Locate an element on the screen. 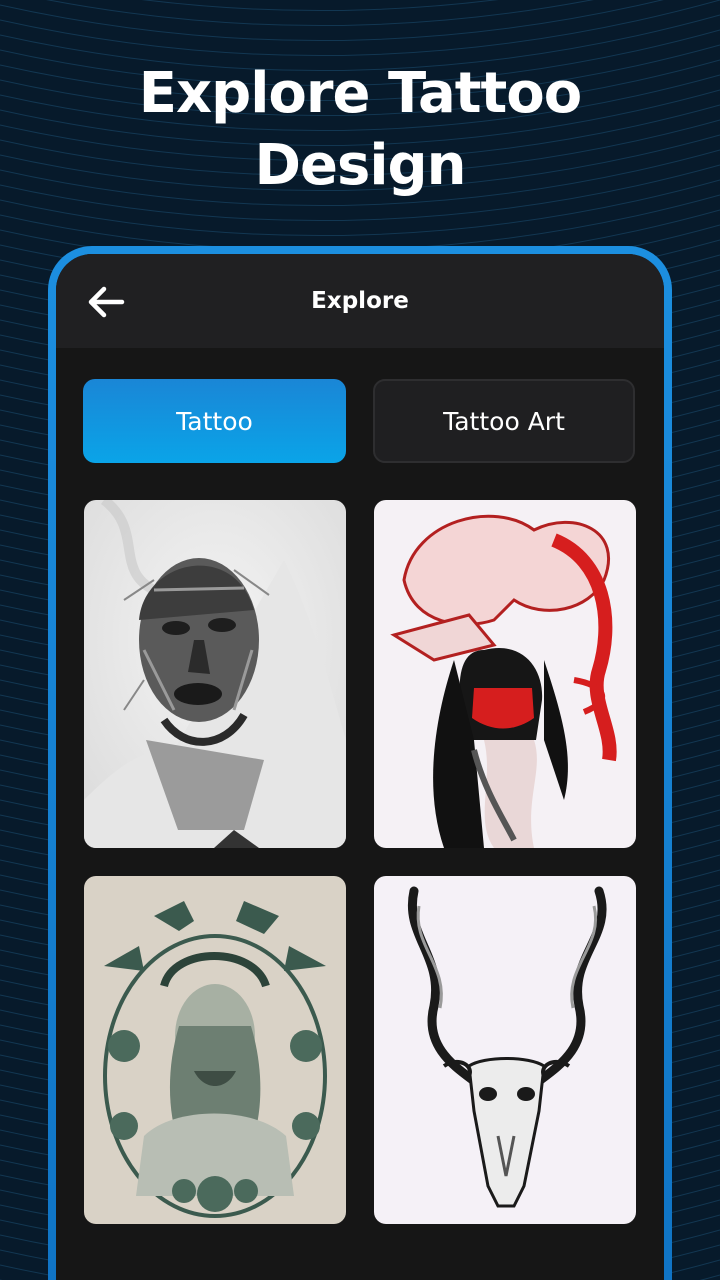 Image resolution: width=720 pixels, height=1280 pixels. gallery-card-portrait is located at coordinates (215, 674).